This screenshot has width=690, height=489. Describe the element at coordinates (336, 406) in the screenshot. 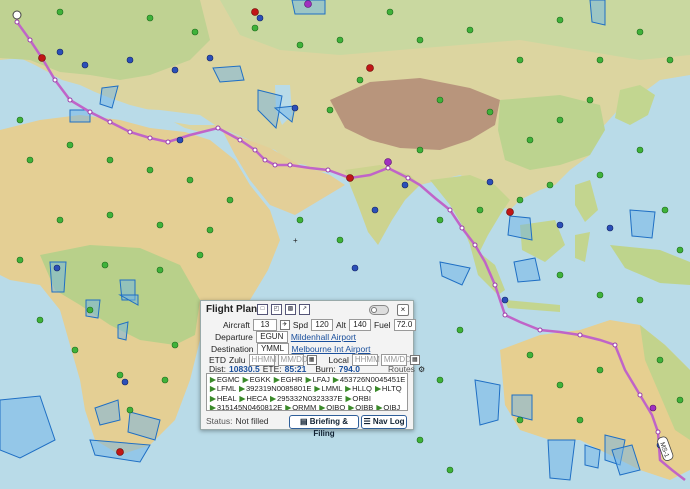

I see `route-waypoint: OIBQ` at that location.